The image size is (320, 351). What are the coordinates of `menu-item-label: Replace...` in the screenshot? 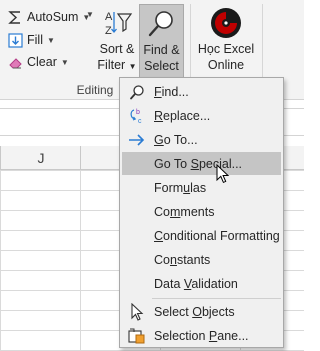 It's located at (182, 115).